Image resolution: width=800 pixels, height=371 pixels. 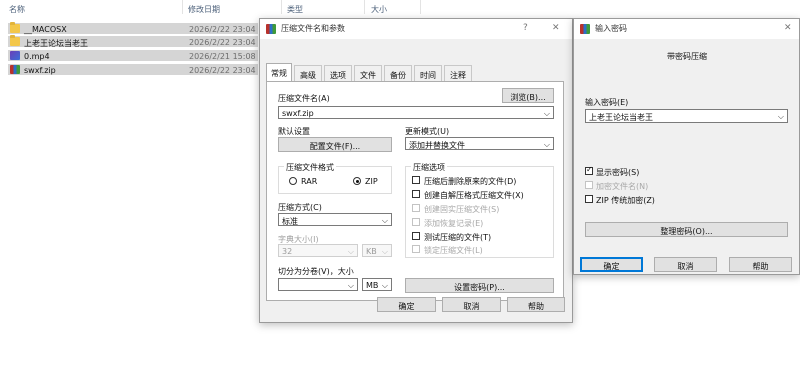 What do you see at coordinates (686, 116) in the screenshot?
I see `password-input: 上老王论坛当老王 ⌵` at bounding box center [686, 116].